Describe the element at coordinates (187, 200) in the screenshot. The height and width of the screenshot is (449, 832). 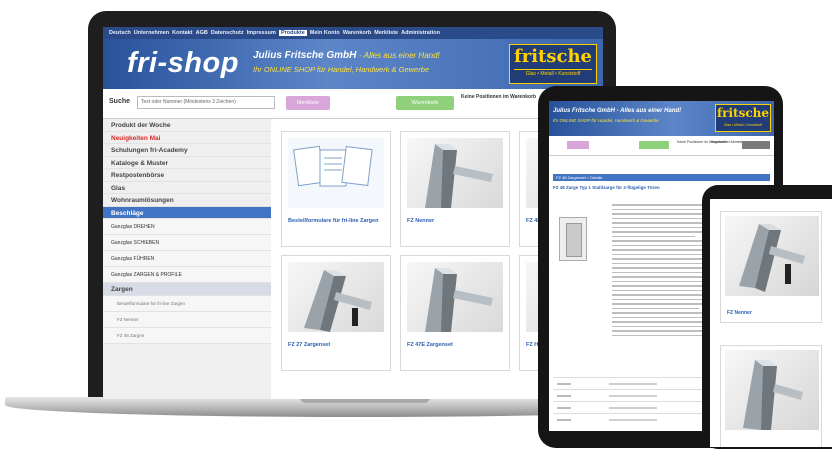
I see `sidebar-item: Wohnraumlösungen` at that location.